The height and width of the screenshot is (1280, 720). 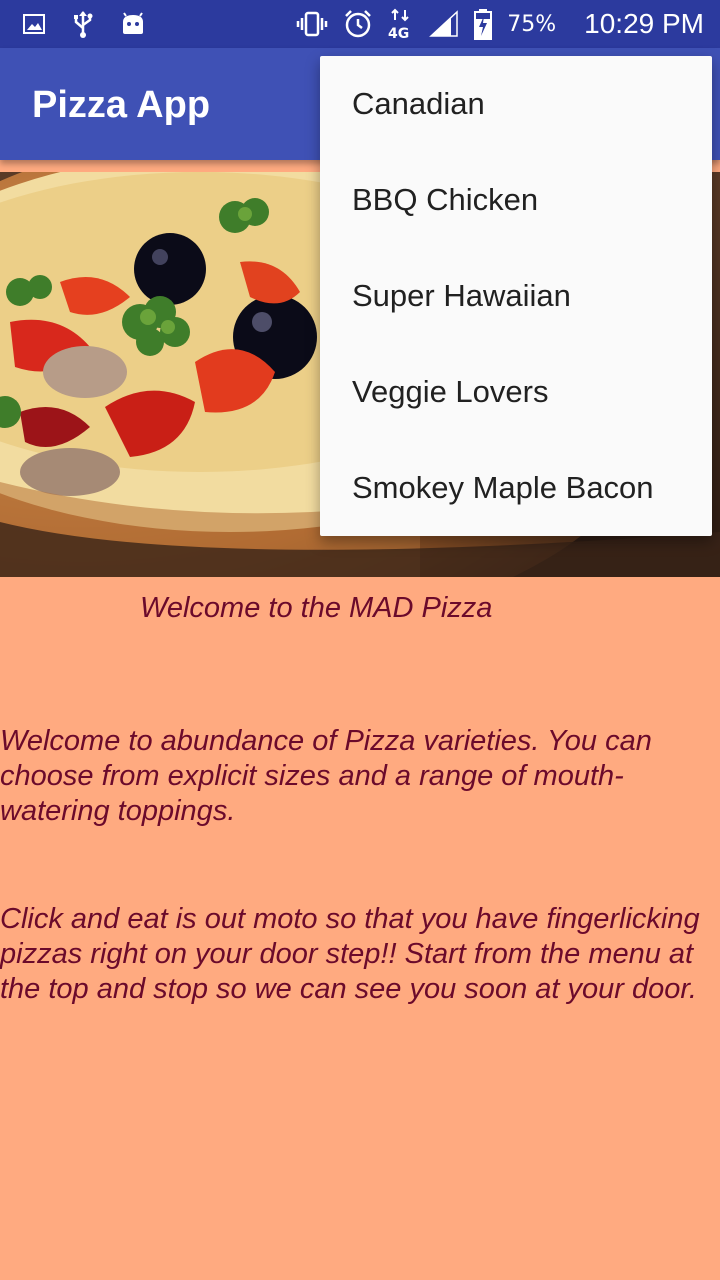 I want to click on image-icon, so click(x=34, y=24).